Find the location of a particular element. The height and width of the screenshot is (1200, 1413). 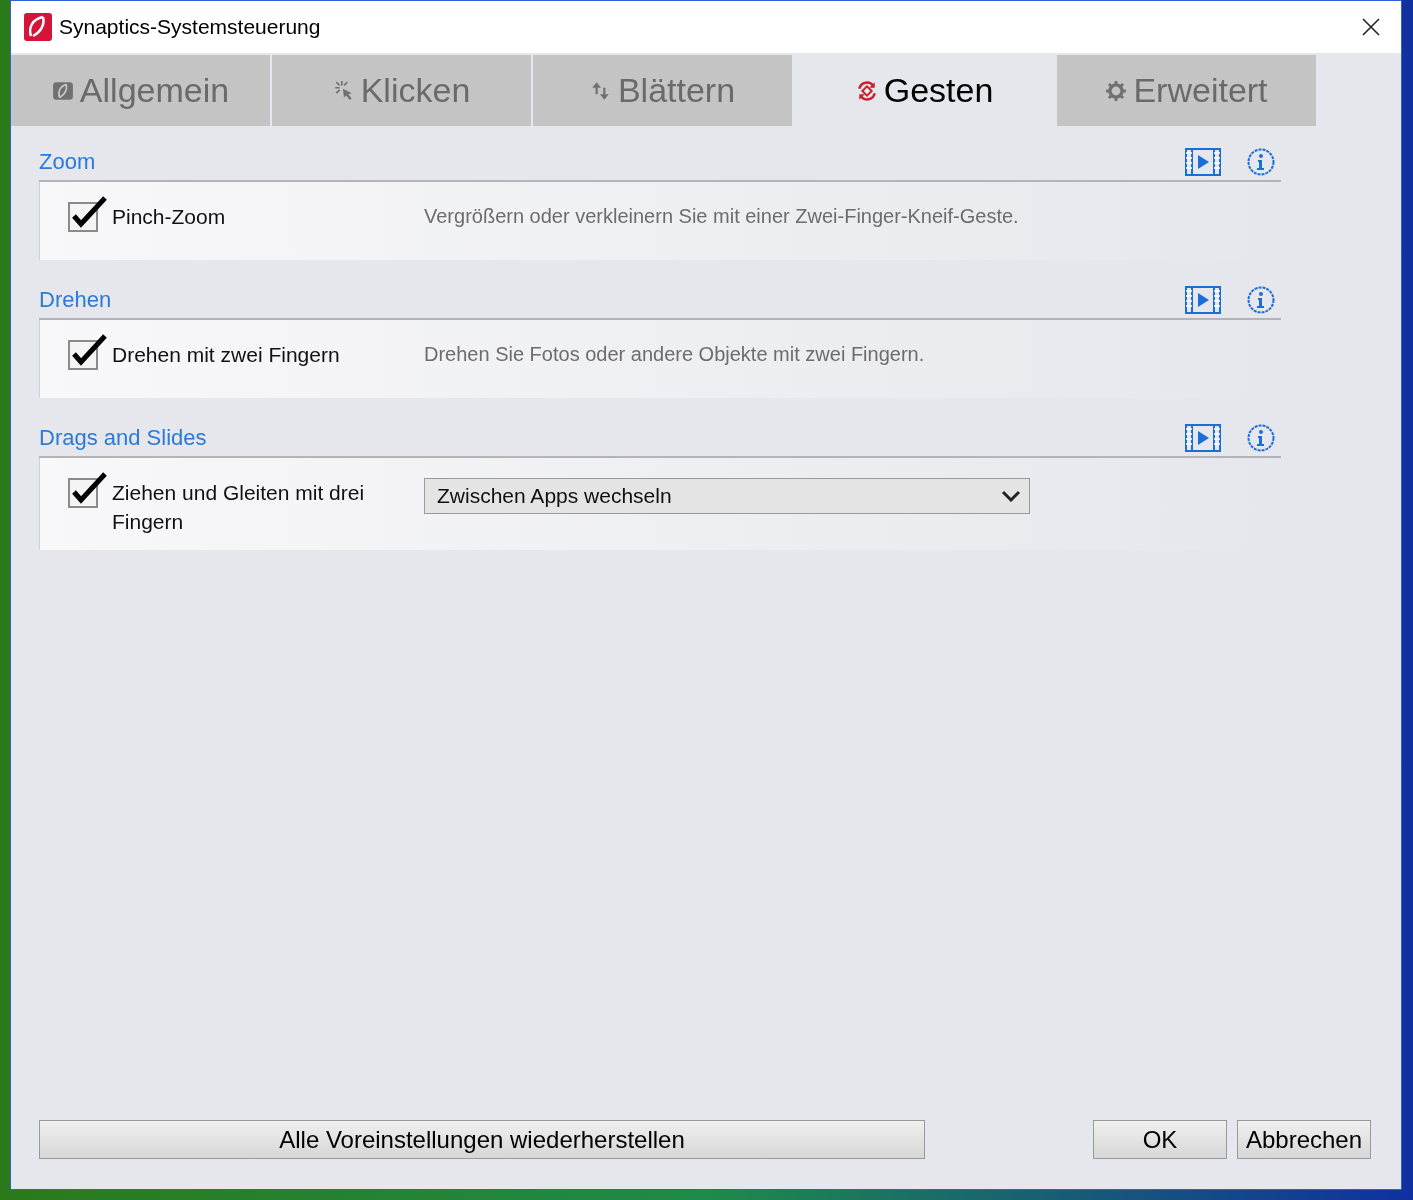

close-icon is located at coordinates (1371, 27).